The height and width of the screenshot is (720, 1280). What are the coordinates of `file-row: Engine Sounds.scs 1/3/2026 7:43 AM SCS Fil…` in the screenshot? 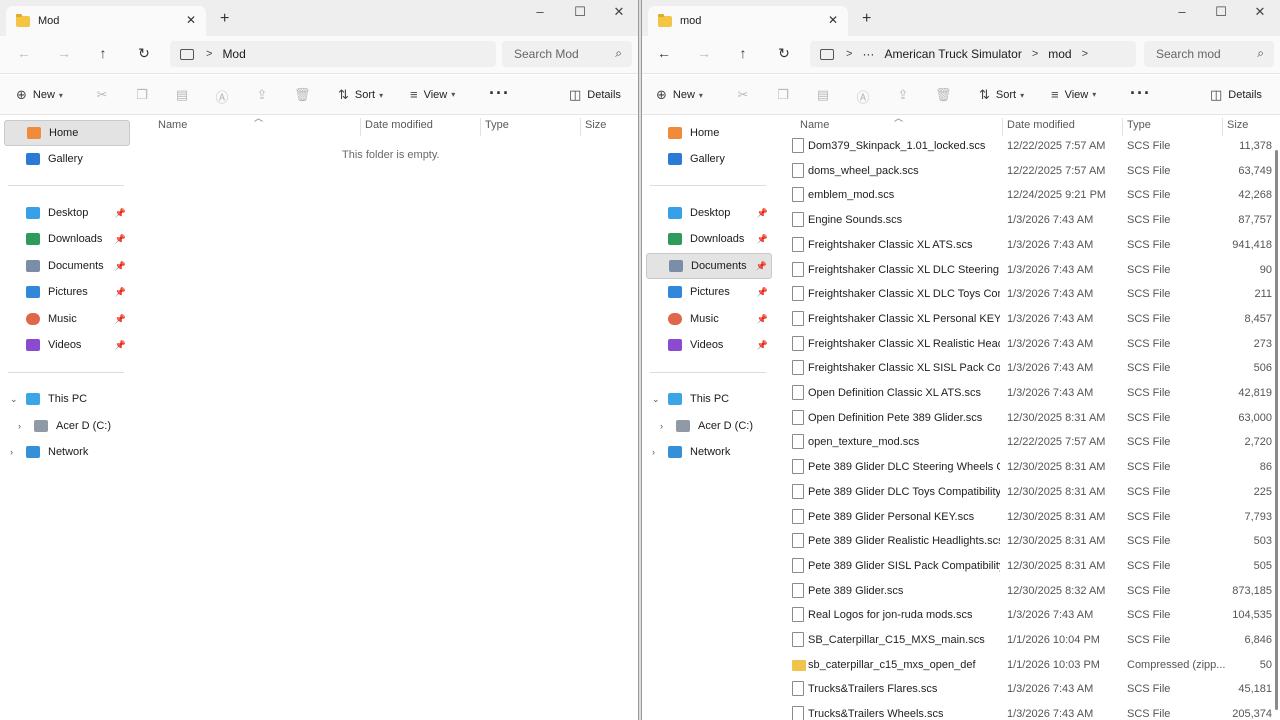 It's located at (1028, 221).